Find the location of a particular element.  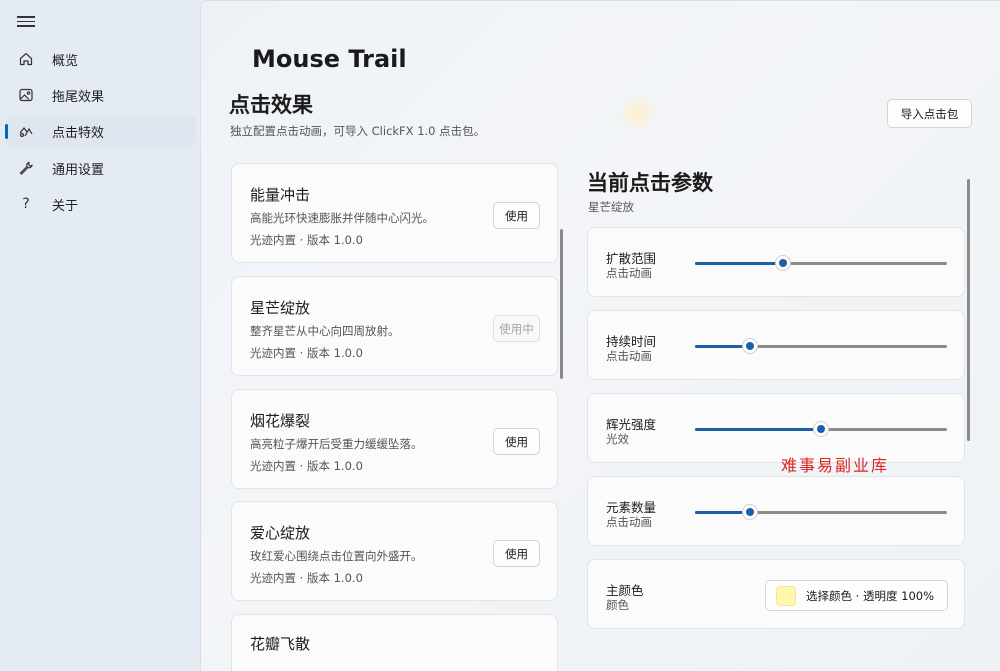

pick-color-label: 选择颜色 · 透明度 100% is located at coordinates (870, 595).